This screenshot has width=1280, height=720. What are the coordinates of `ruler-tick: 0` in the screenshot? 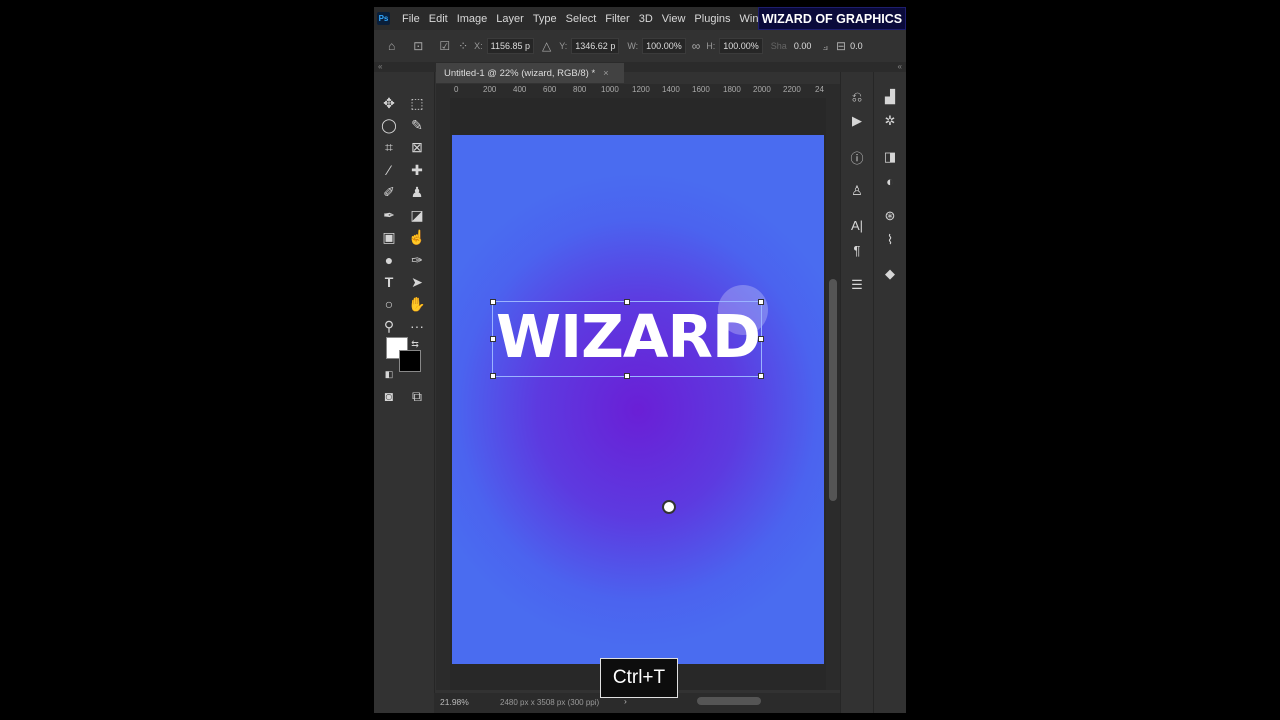 It's located at (456, 89).